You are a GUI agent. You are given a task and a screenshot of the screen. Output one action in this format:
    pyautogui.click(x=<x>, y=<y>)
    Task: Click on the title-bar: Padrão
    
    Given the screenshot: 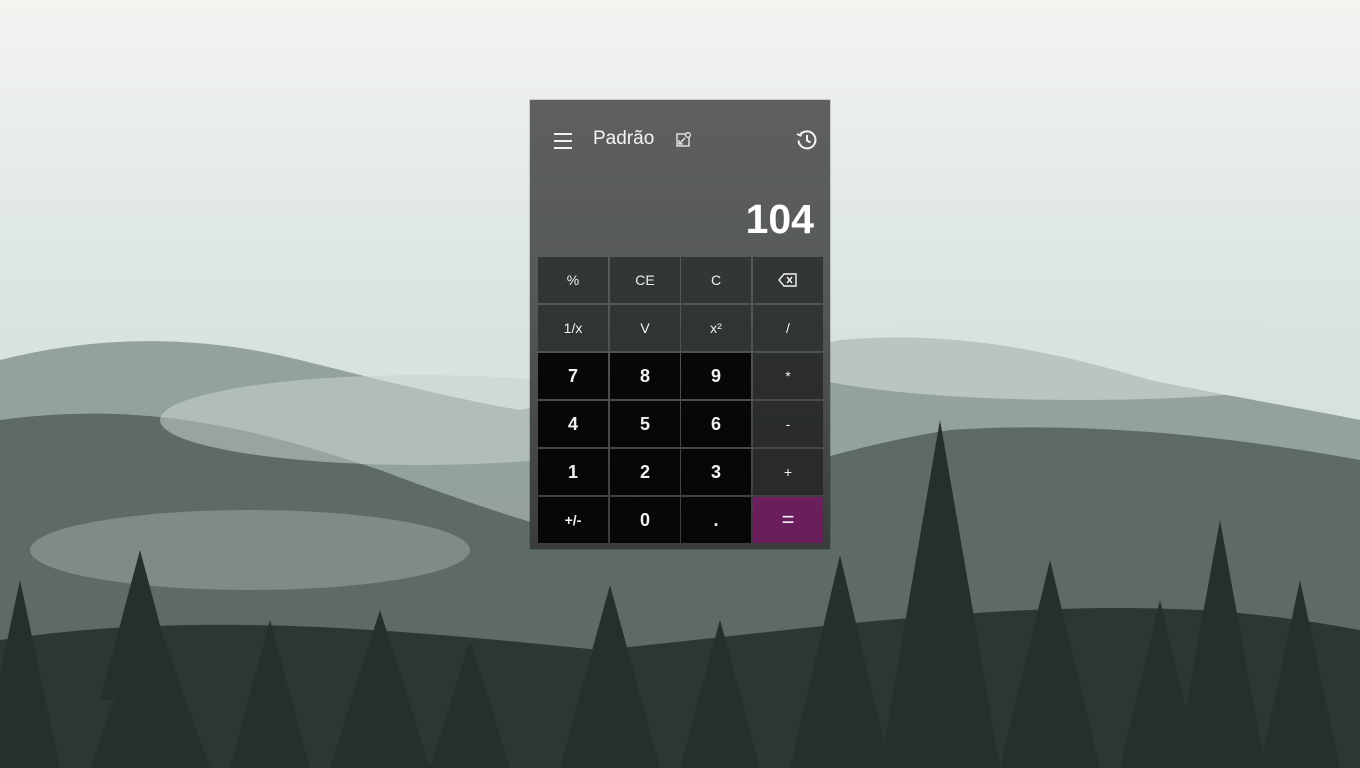 What is the action you would take?
    pyautogui.click(x=680, y=140)
    